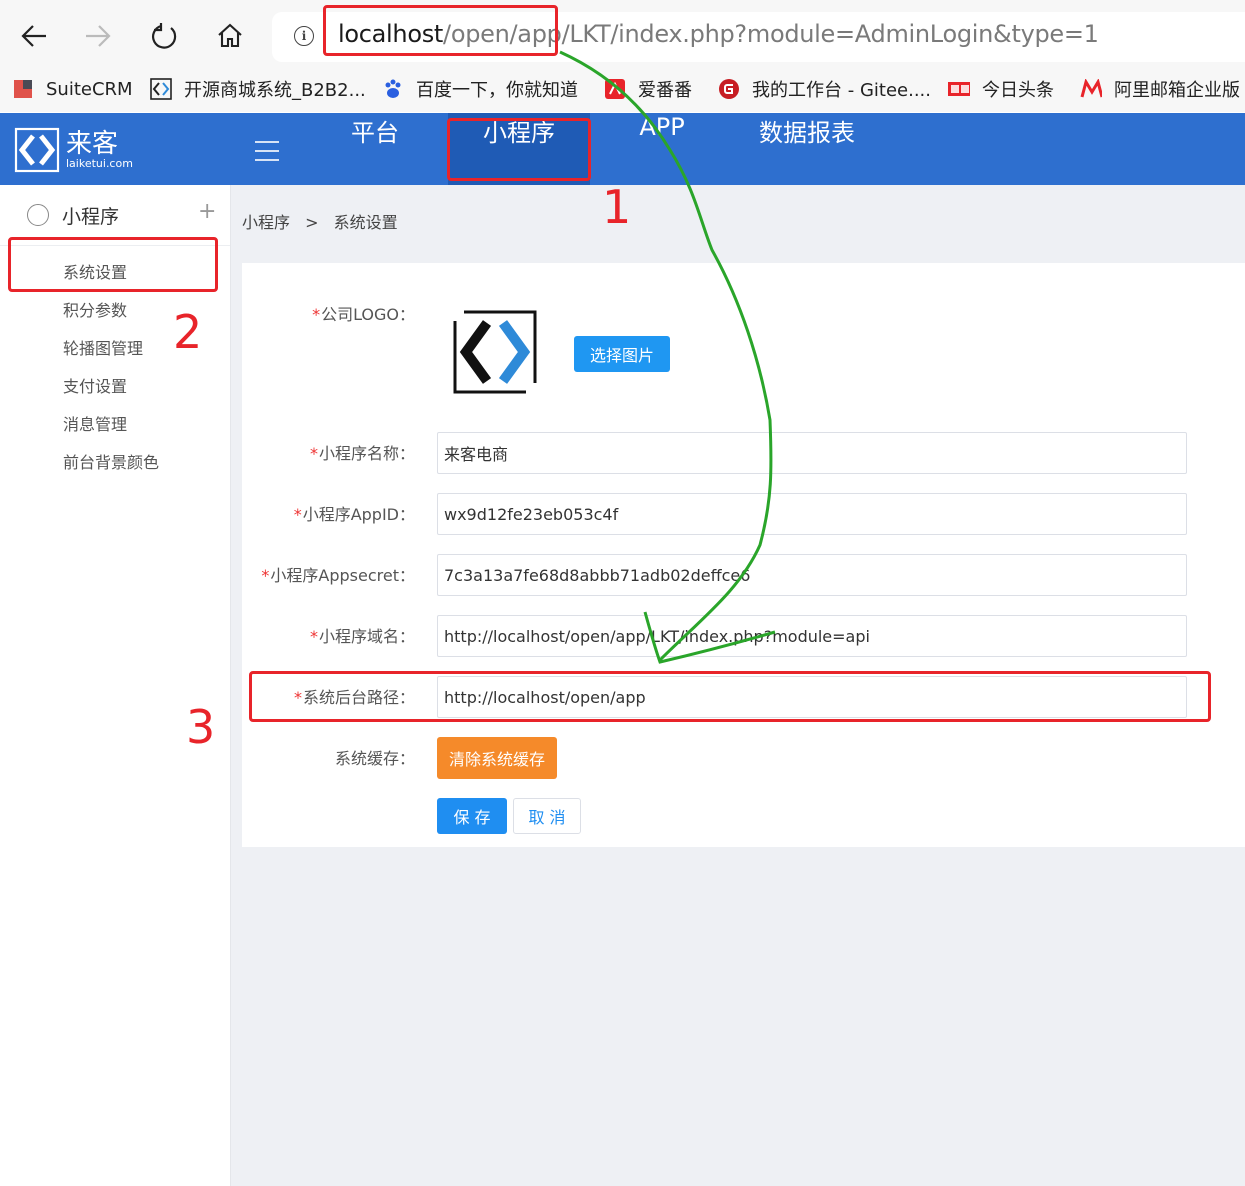 The width and height of the screenshot is (1245, 1186). What do you see at coordinates (959, 89) in the screenshot?
I see `toutiao-icon` at bounding box center [959, 89].